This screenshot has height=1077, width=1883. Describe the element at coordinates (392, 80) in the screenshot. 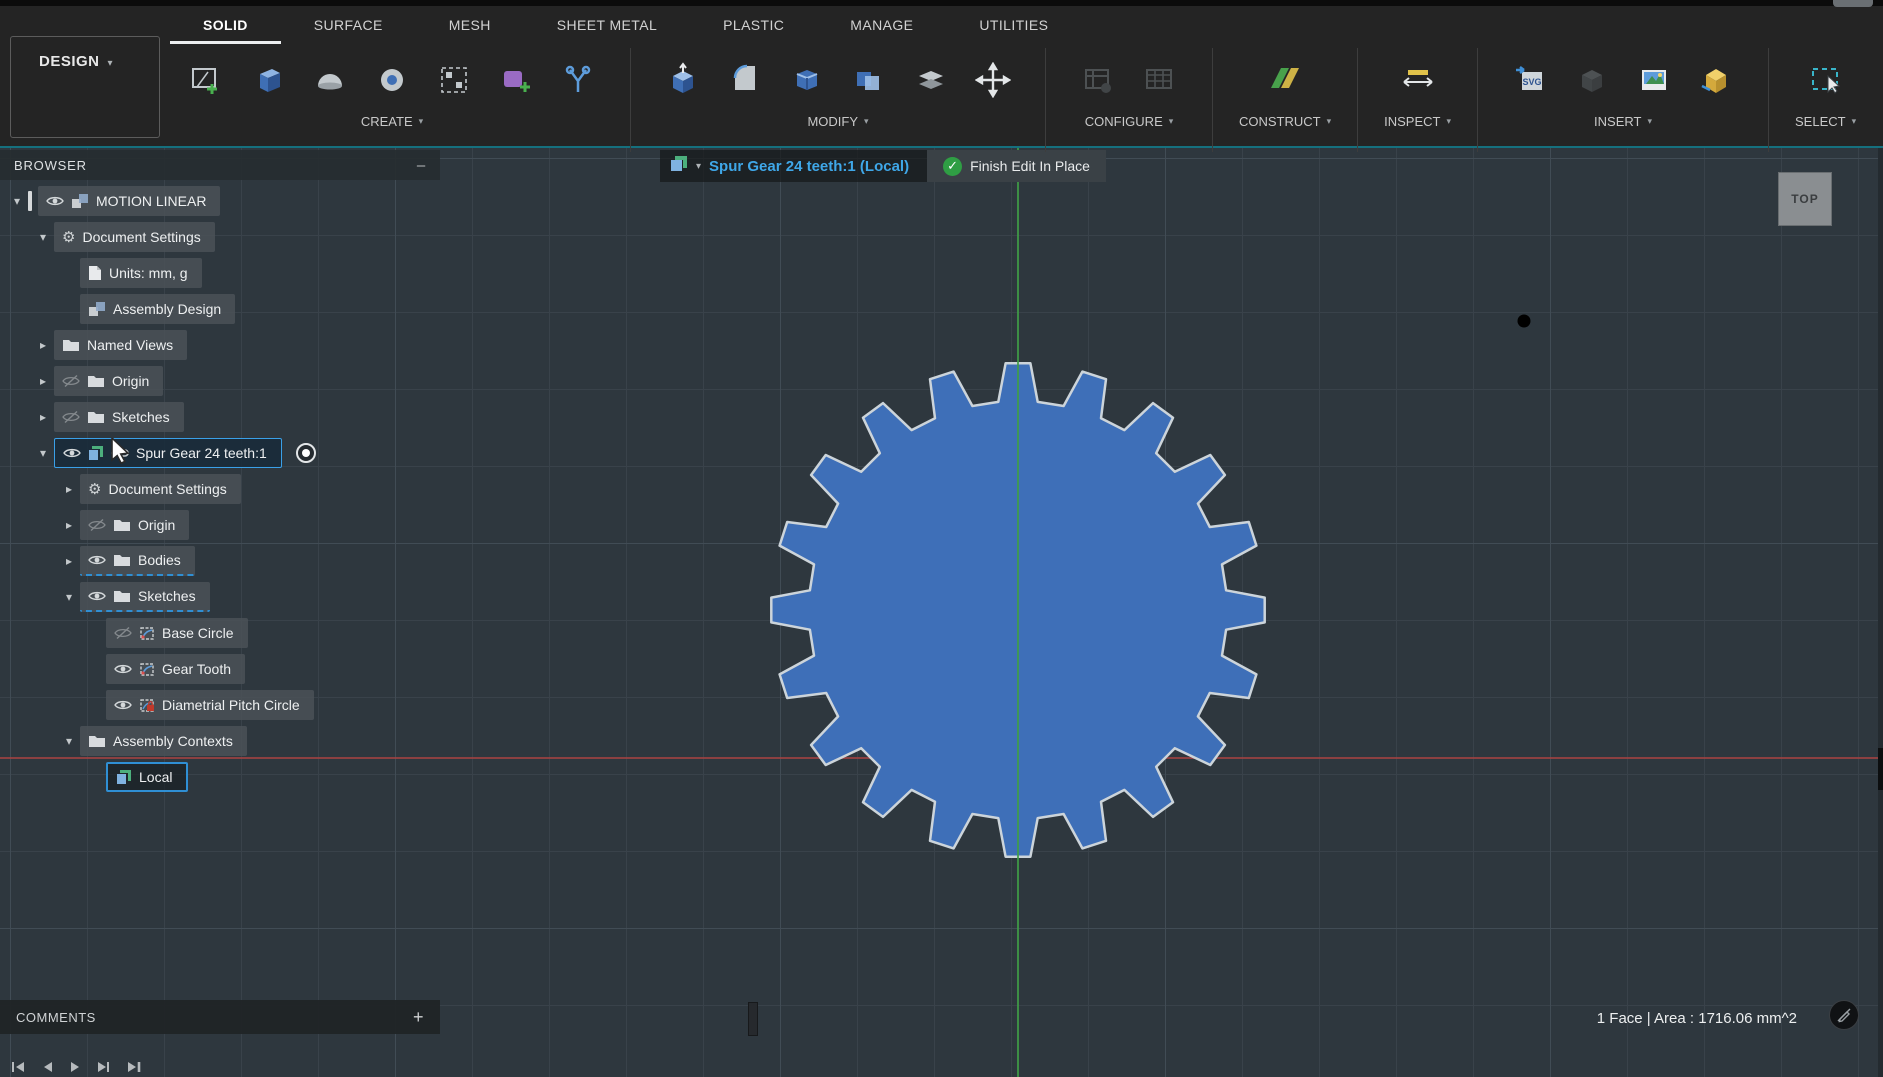

I see `hole-icon` at that location.